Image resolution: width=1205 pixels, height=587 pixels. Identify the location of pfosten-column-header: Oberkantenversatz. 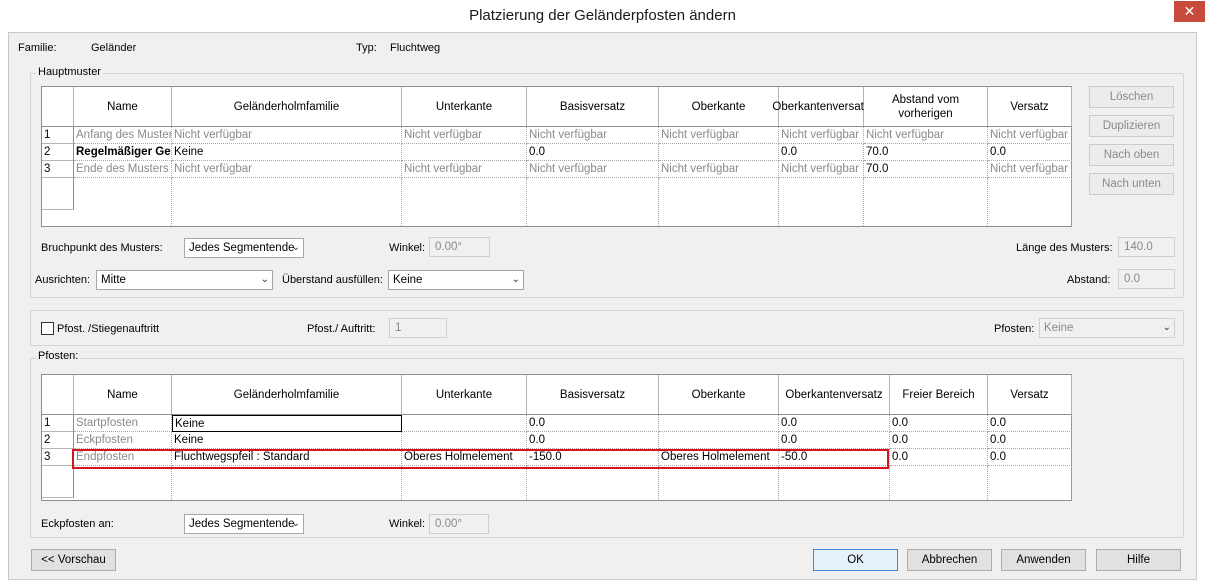
(834, 395).